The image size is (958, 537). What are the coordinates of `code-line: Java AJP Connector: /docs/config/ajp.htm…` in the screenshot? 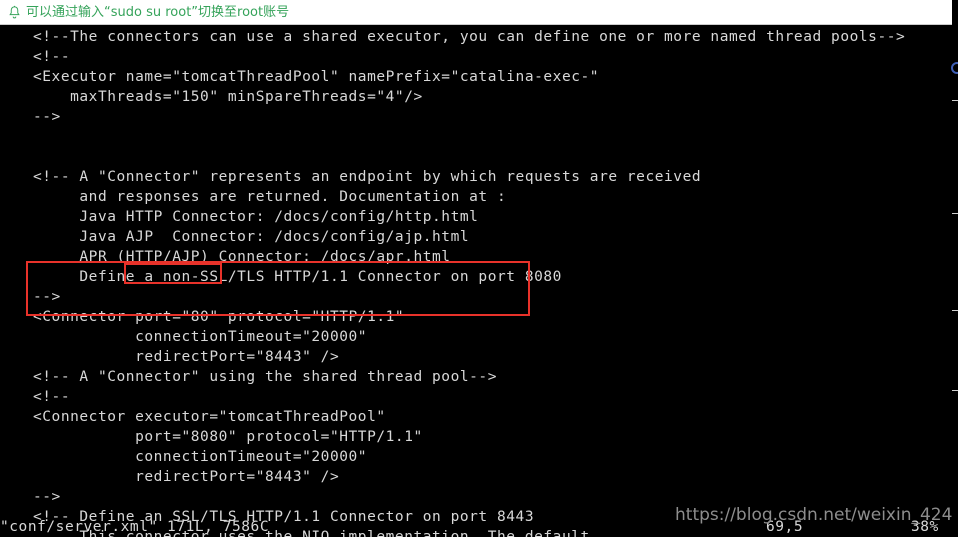 It's located at (251, 237).